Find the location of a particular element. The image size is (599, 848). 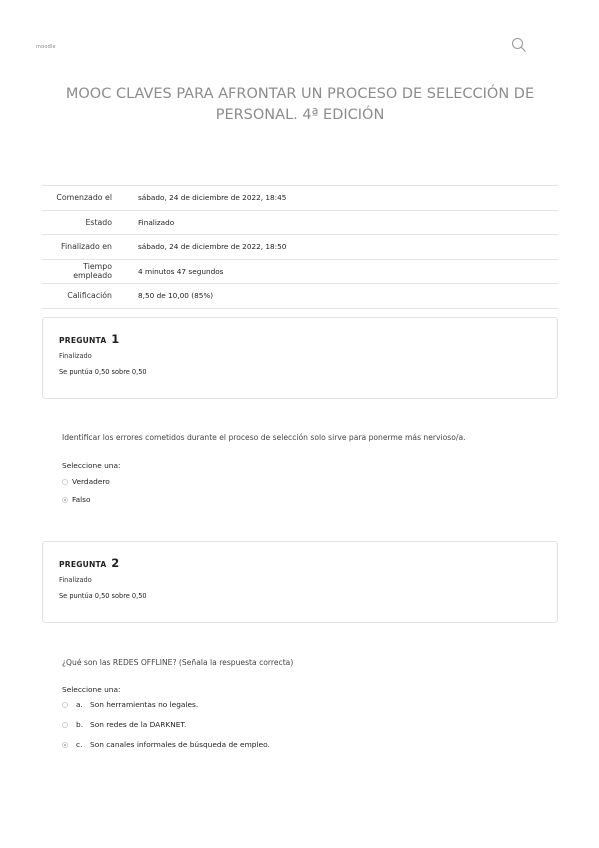

option-text: Falso is located at coordinates (81, 499).